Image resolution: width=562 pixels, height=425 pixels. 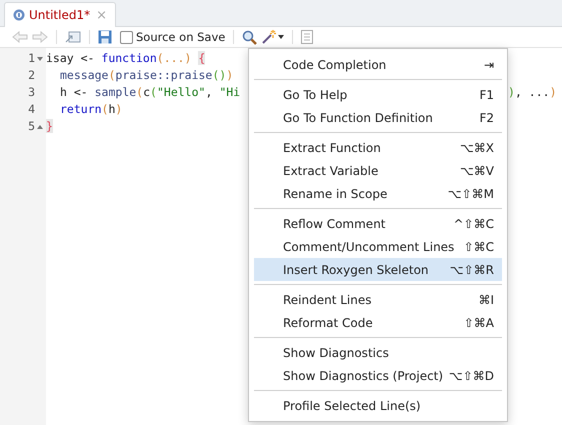 I want to click on code-brace: }, so click(x=49, y=126).